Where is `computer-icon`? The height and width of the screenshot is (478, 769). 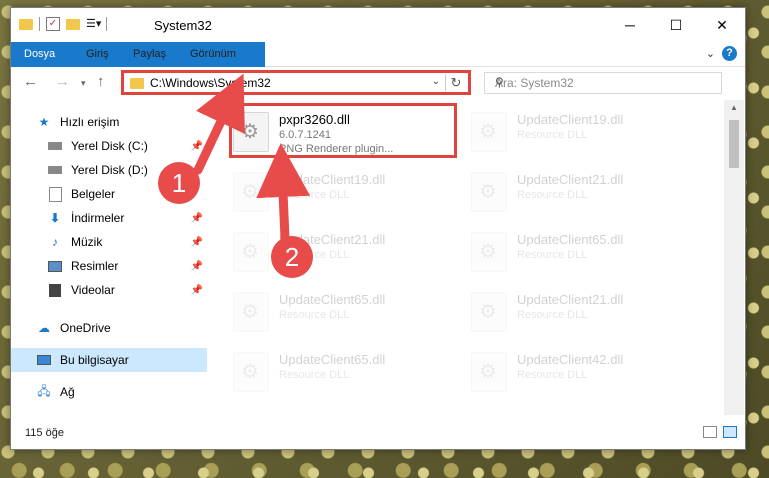 computer-icon is located at coordinates (44, 360).